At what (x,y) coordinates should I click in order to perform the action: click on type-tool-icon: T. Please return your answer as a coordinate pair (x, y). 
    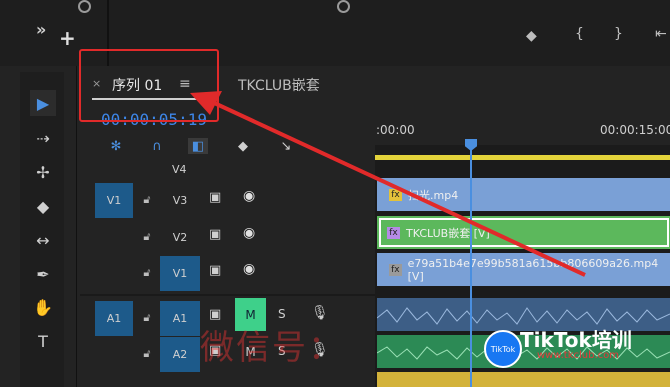
    Looking at the image, I should click on (43, 341).